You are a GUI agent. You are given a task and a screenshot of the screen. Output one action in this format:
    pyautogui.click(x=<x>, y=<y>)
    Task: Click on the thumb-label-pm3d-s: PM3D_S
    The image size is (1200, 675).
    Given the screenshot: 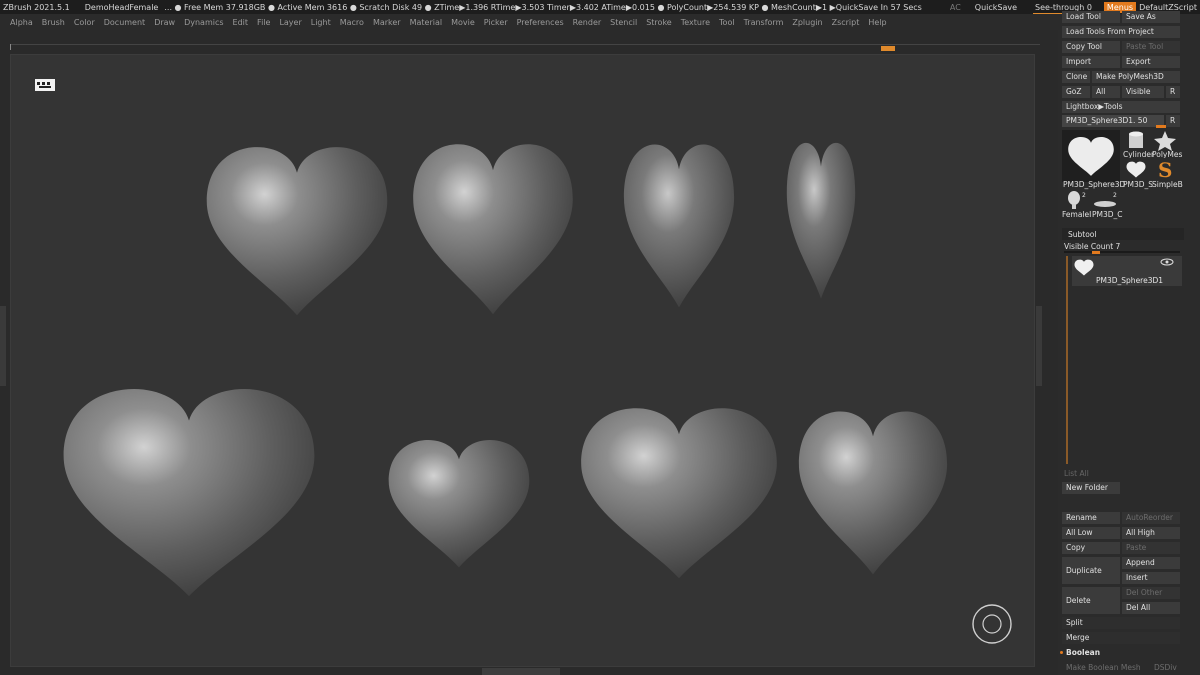 What is the action you would take?
    pyautogui.click(x=1138, y=184)
    